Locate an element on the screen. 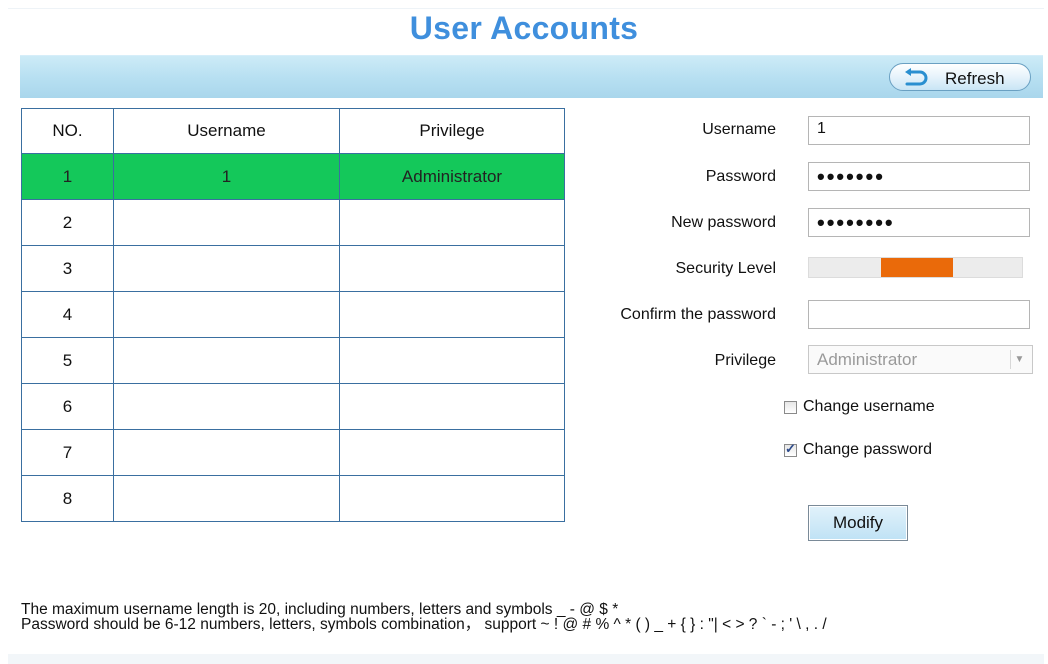  cell-no: 4 is located at coordinates (67, 314).